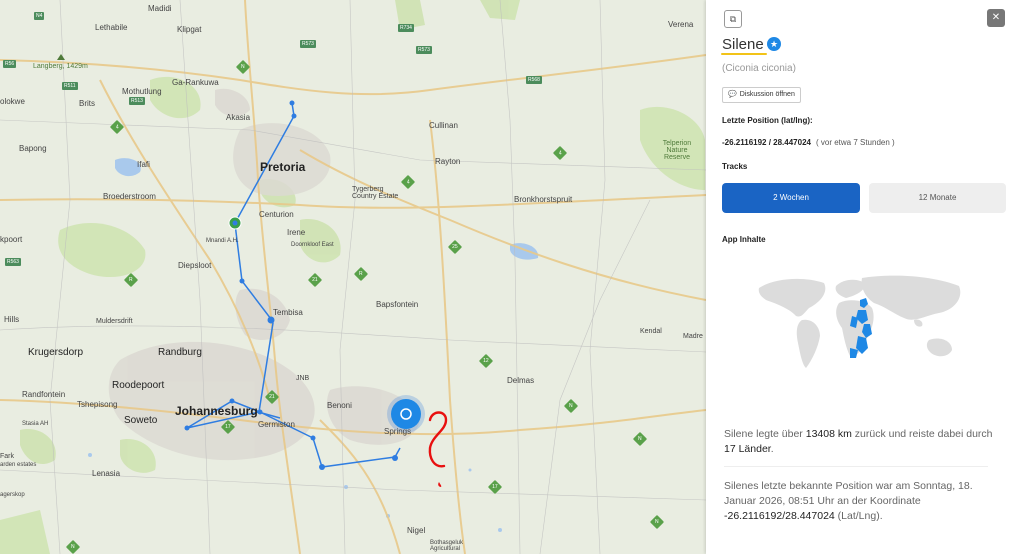 Image resolution: width=1024 pixels, height=554 pixels. I want to click on place-label: Langberg, 1429m, so click(60, 66).